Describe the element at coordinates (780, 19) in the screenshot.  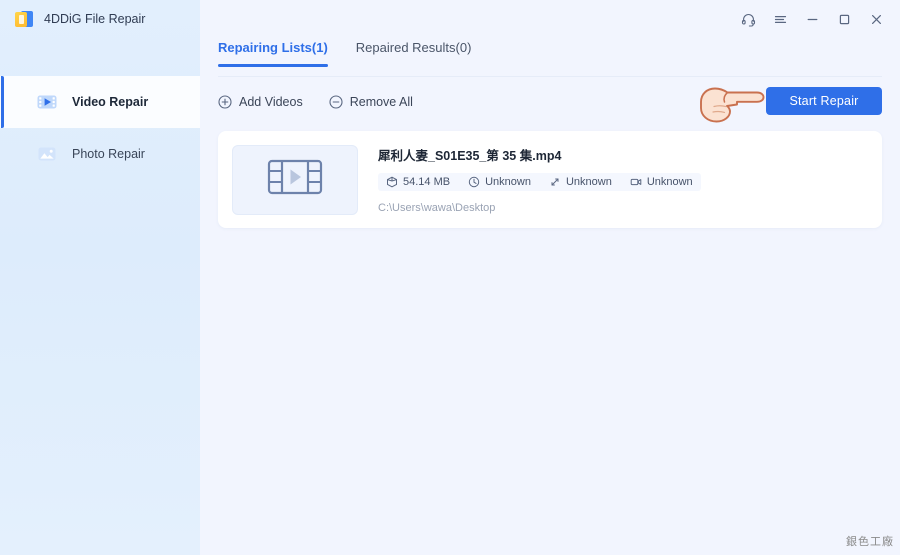
I see `hamburger-menu-icon` at that location.